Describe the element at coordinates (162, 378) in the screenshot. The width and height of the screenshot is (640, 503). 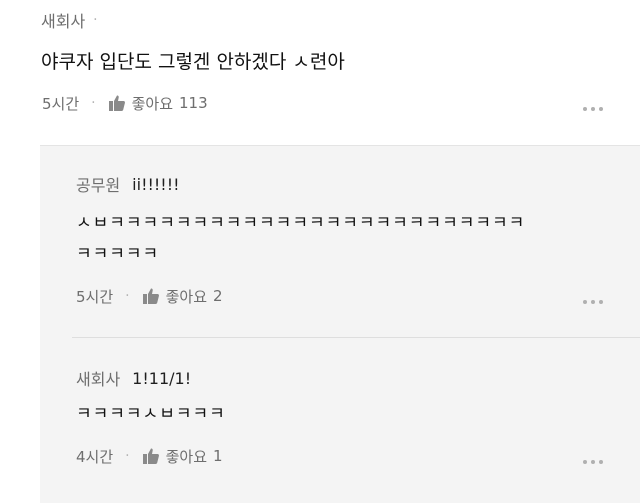
I see `reply-author-tag: 1!11/1!` at that location.